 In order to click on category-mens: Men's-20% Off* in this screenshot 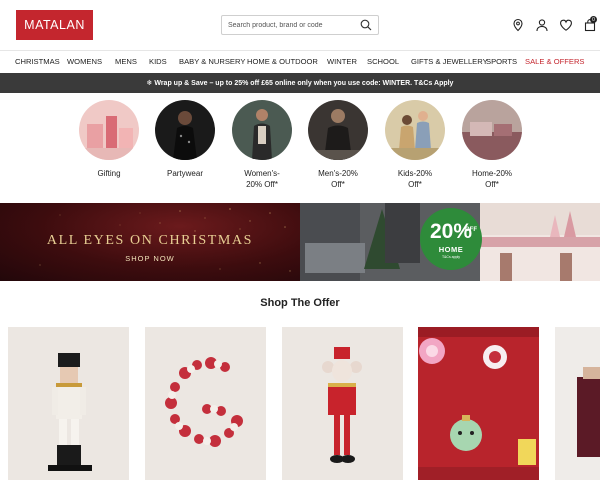, I will do `click(338, 145)`.